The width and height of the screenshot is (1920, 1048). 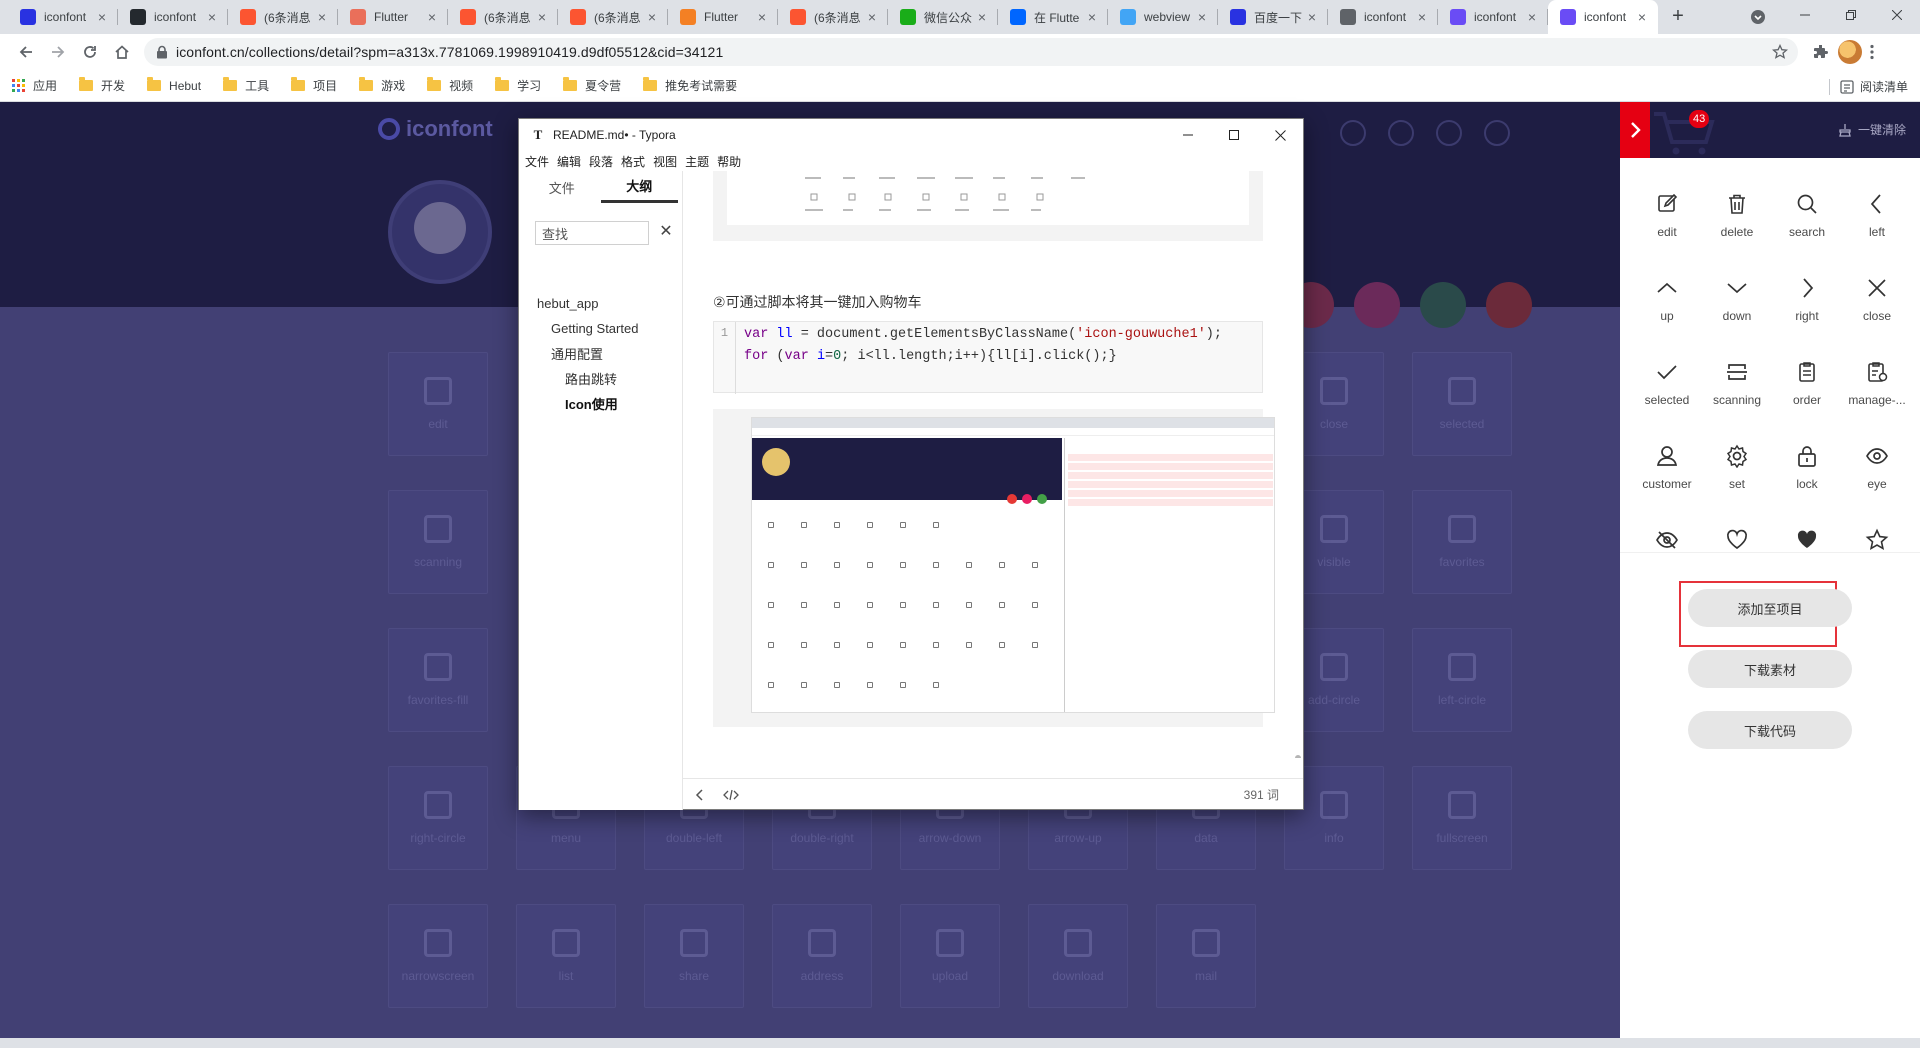 What do you see at coordinates (438, 404) in the screenshot?
I see `icon-card-edit: edit` at bounding box center [438, 404].